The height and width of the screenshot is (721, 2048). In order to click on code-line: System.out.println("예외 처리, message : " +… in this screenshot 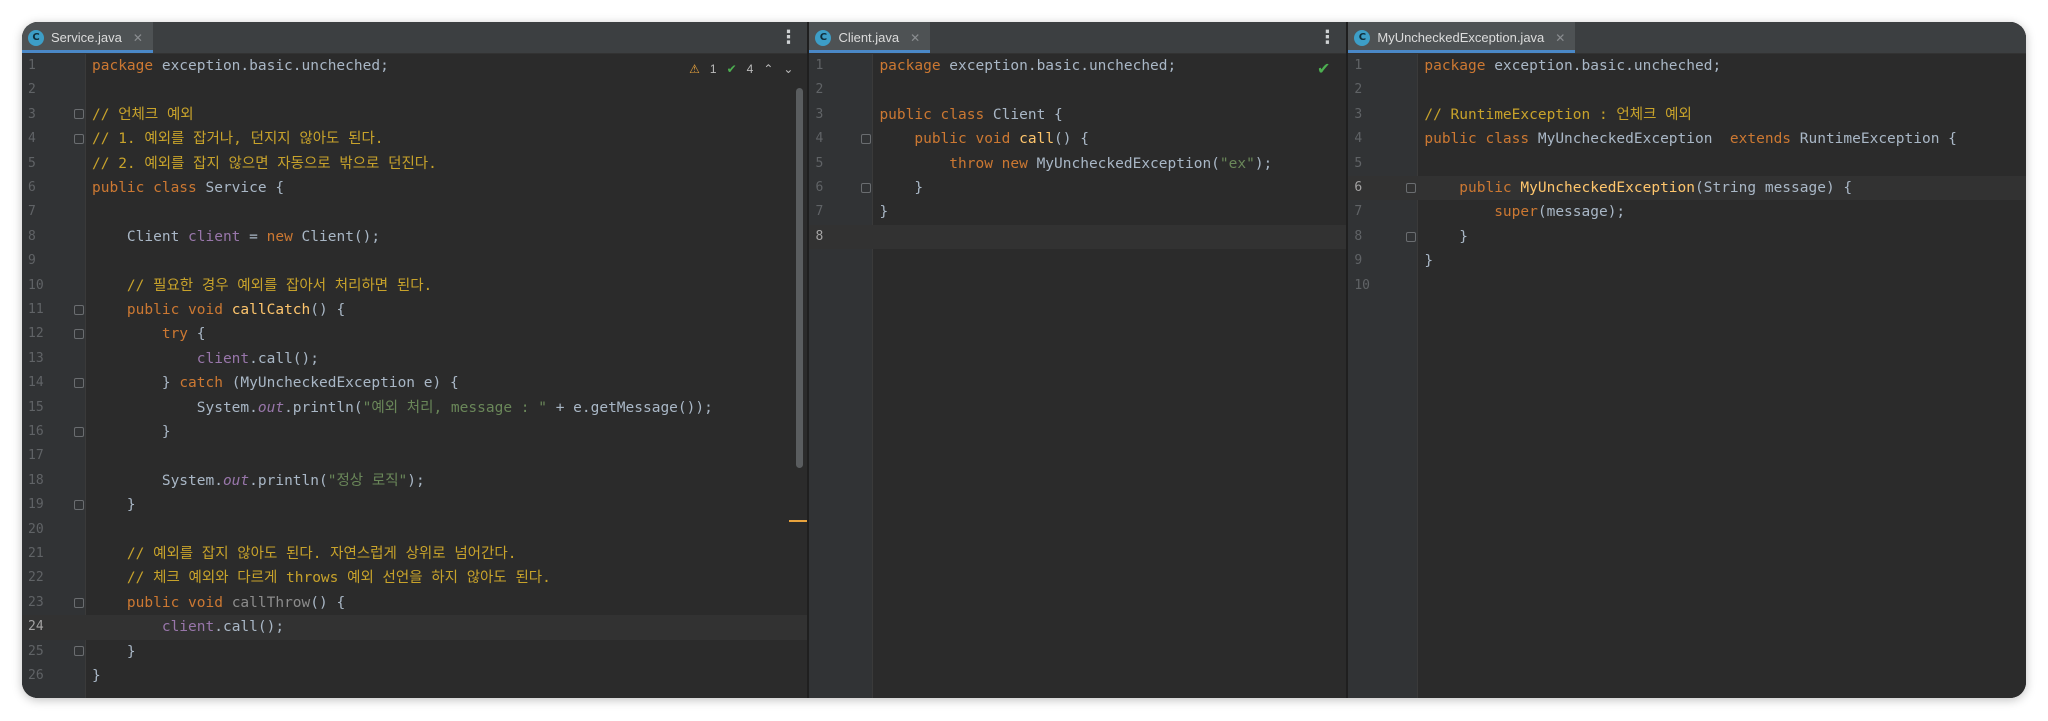, I will do `click(402, 407)`.